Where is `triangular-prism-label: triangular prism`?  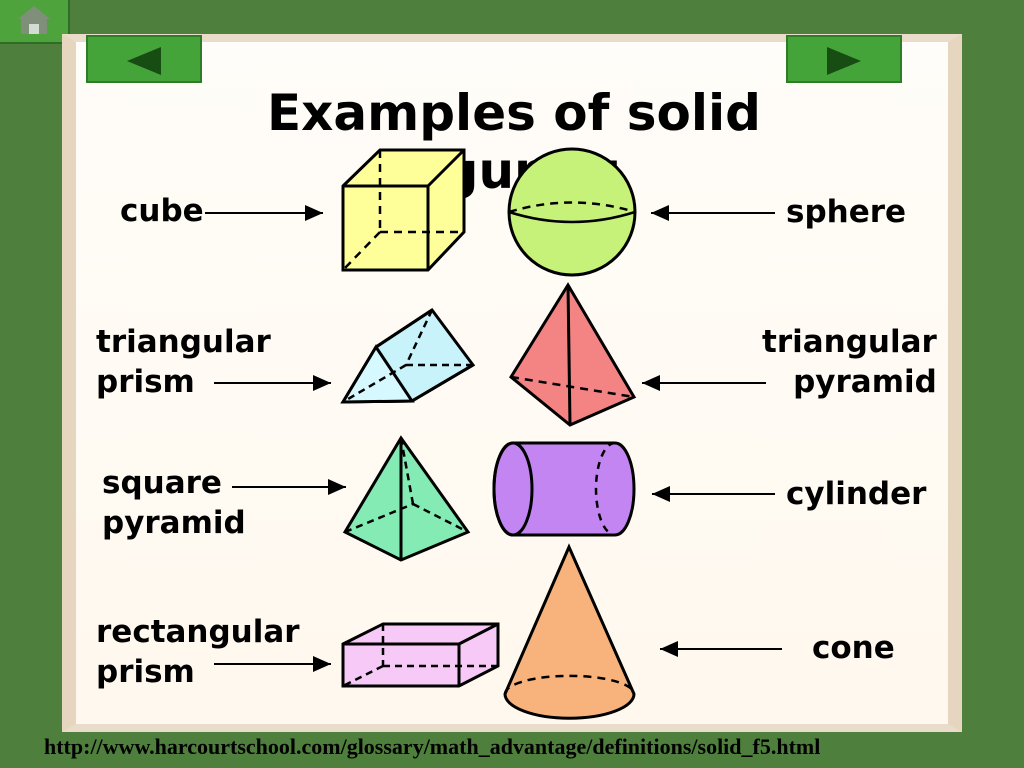 triangular-prism-label: triangular prism is located at coordinates (183, 362).